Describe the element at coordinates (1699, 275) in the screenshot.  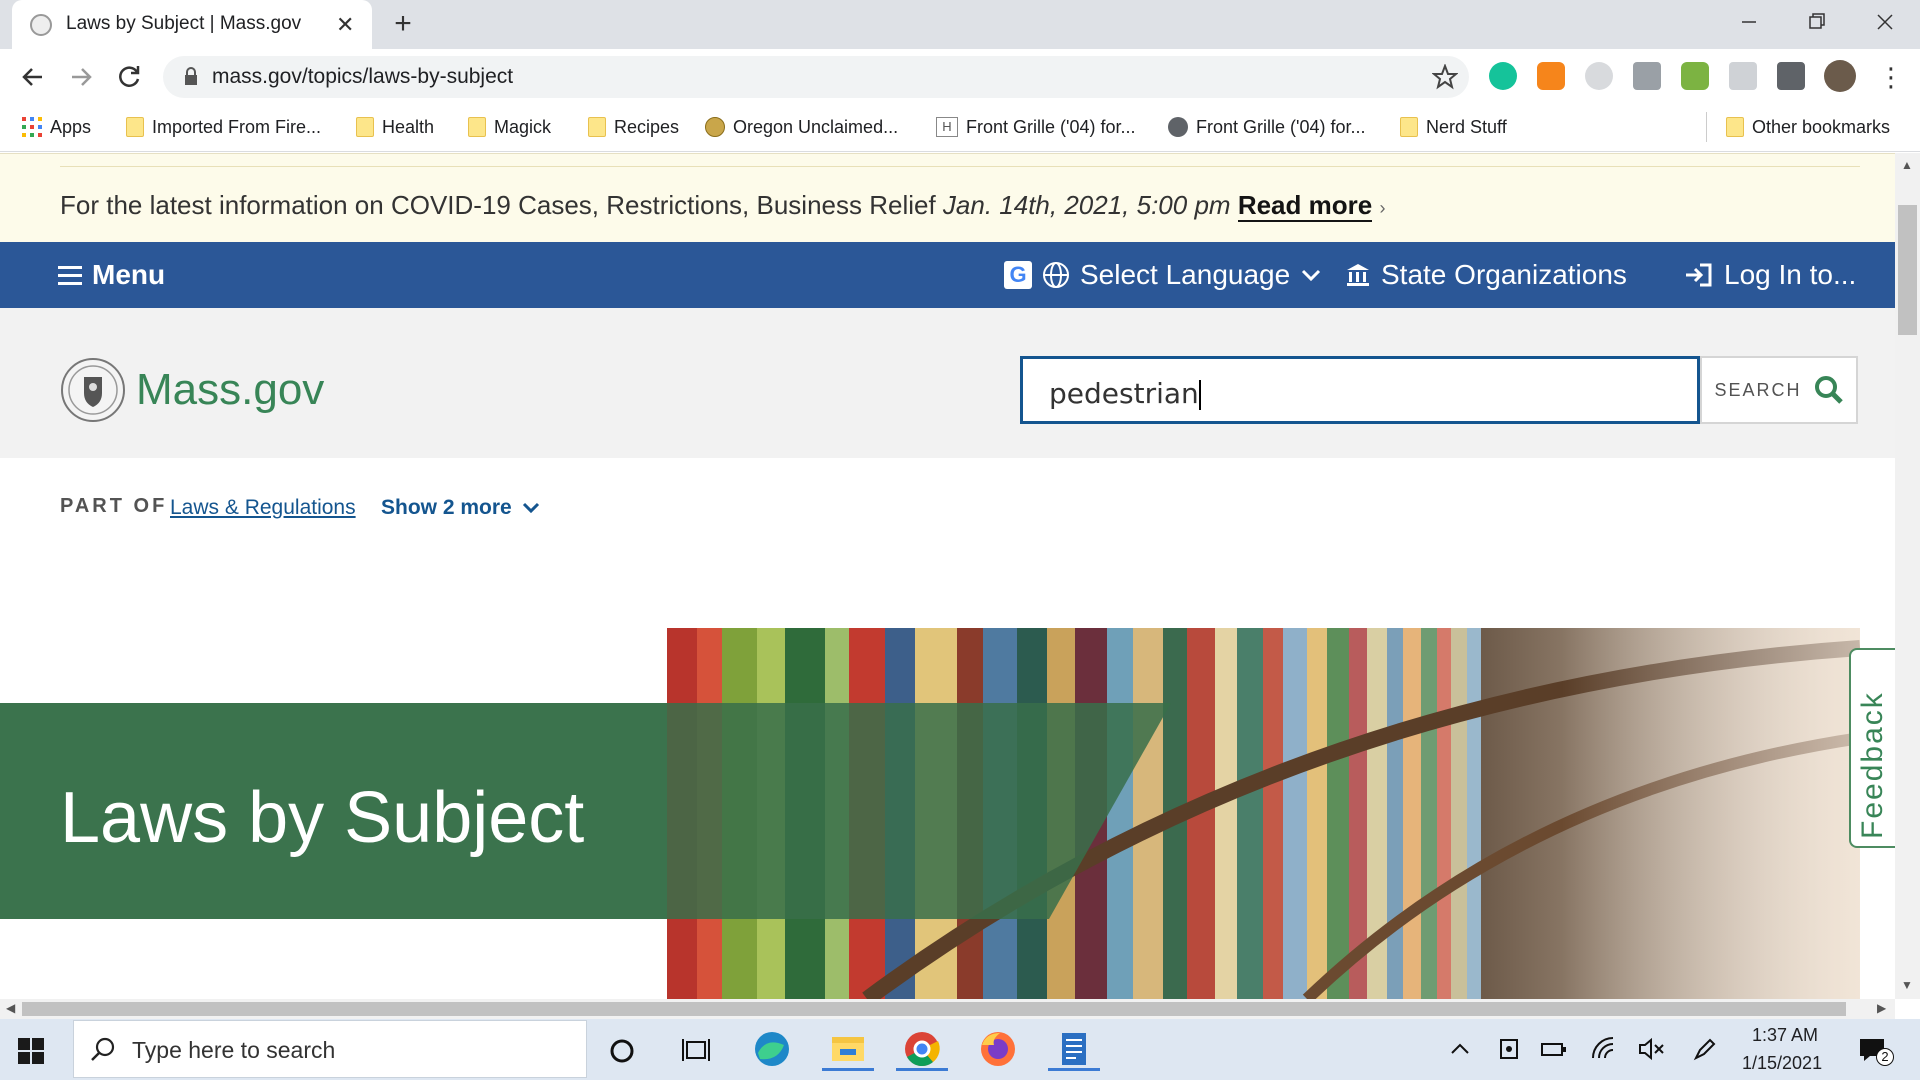
I see `login-icon` at that location.